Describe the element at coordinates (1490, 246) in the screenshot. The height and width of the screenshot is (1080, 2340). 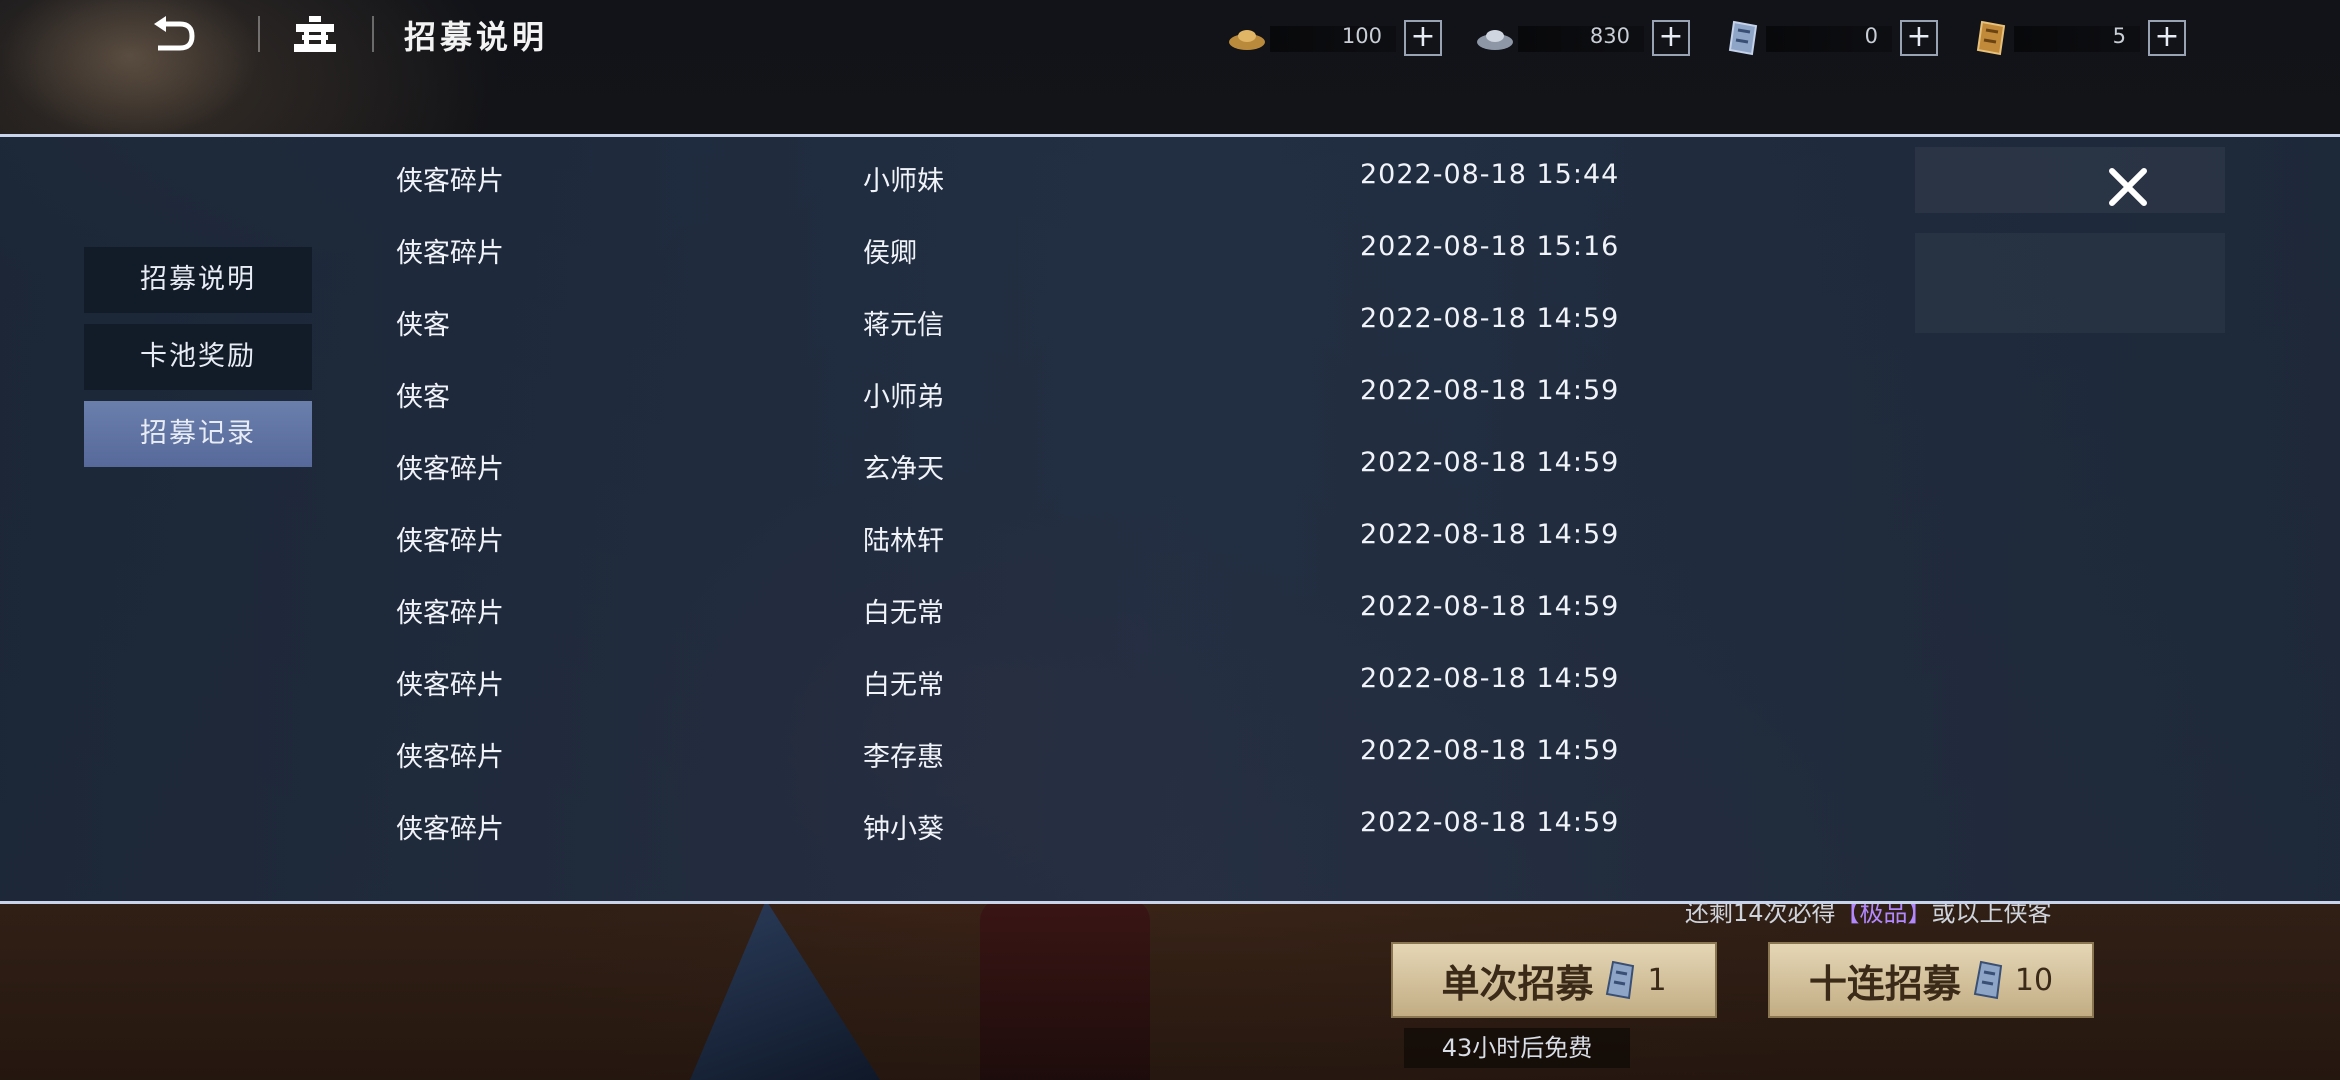
I see `record-time: 2022-08-18 15:16` at that location.